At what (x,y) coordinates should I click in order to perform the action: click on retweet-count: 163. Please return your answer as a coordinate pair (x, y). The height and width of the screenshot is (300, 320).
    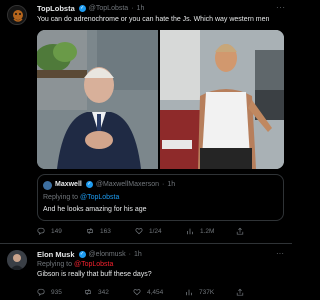
    Looking at the image, I should click on (105, 231).